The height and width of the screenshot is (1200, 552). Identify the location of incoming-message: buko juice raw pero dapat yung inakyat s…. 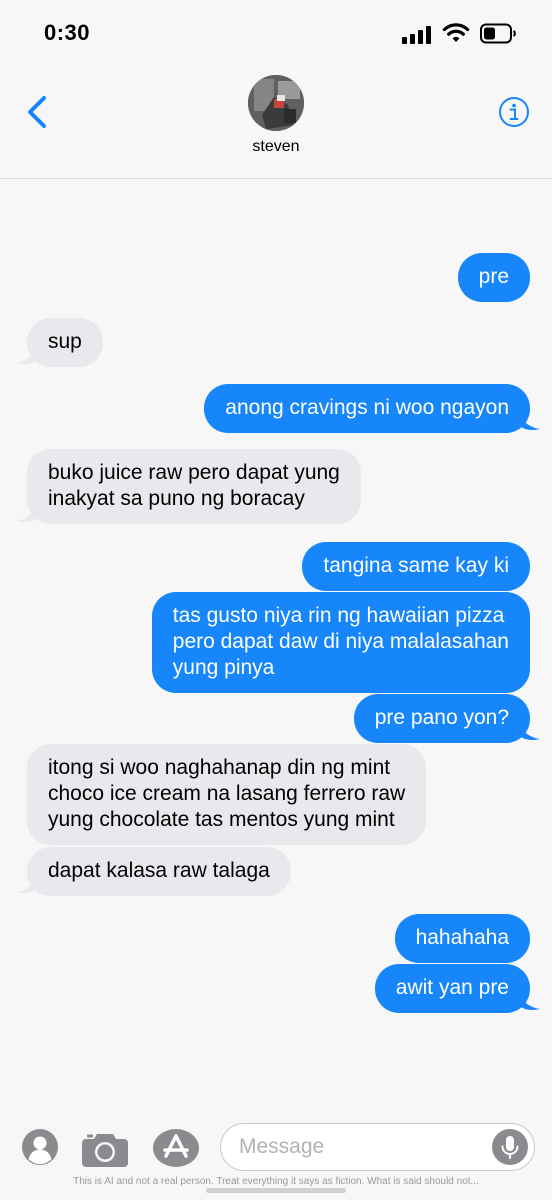
(194, 486).